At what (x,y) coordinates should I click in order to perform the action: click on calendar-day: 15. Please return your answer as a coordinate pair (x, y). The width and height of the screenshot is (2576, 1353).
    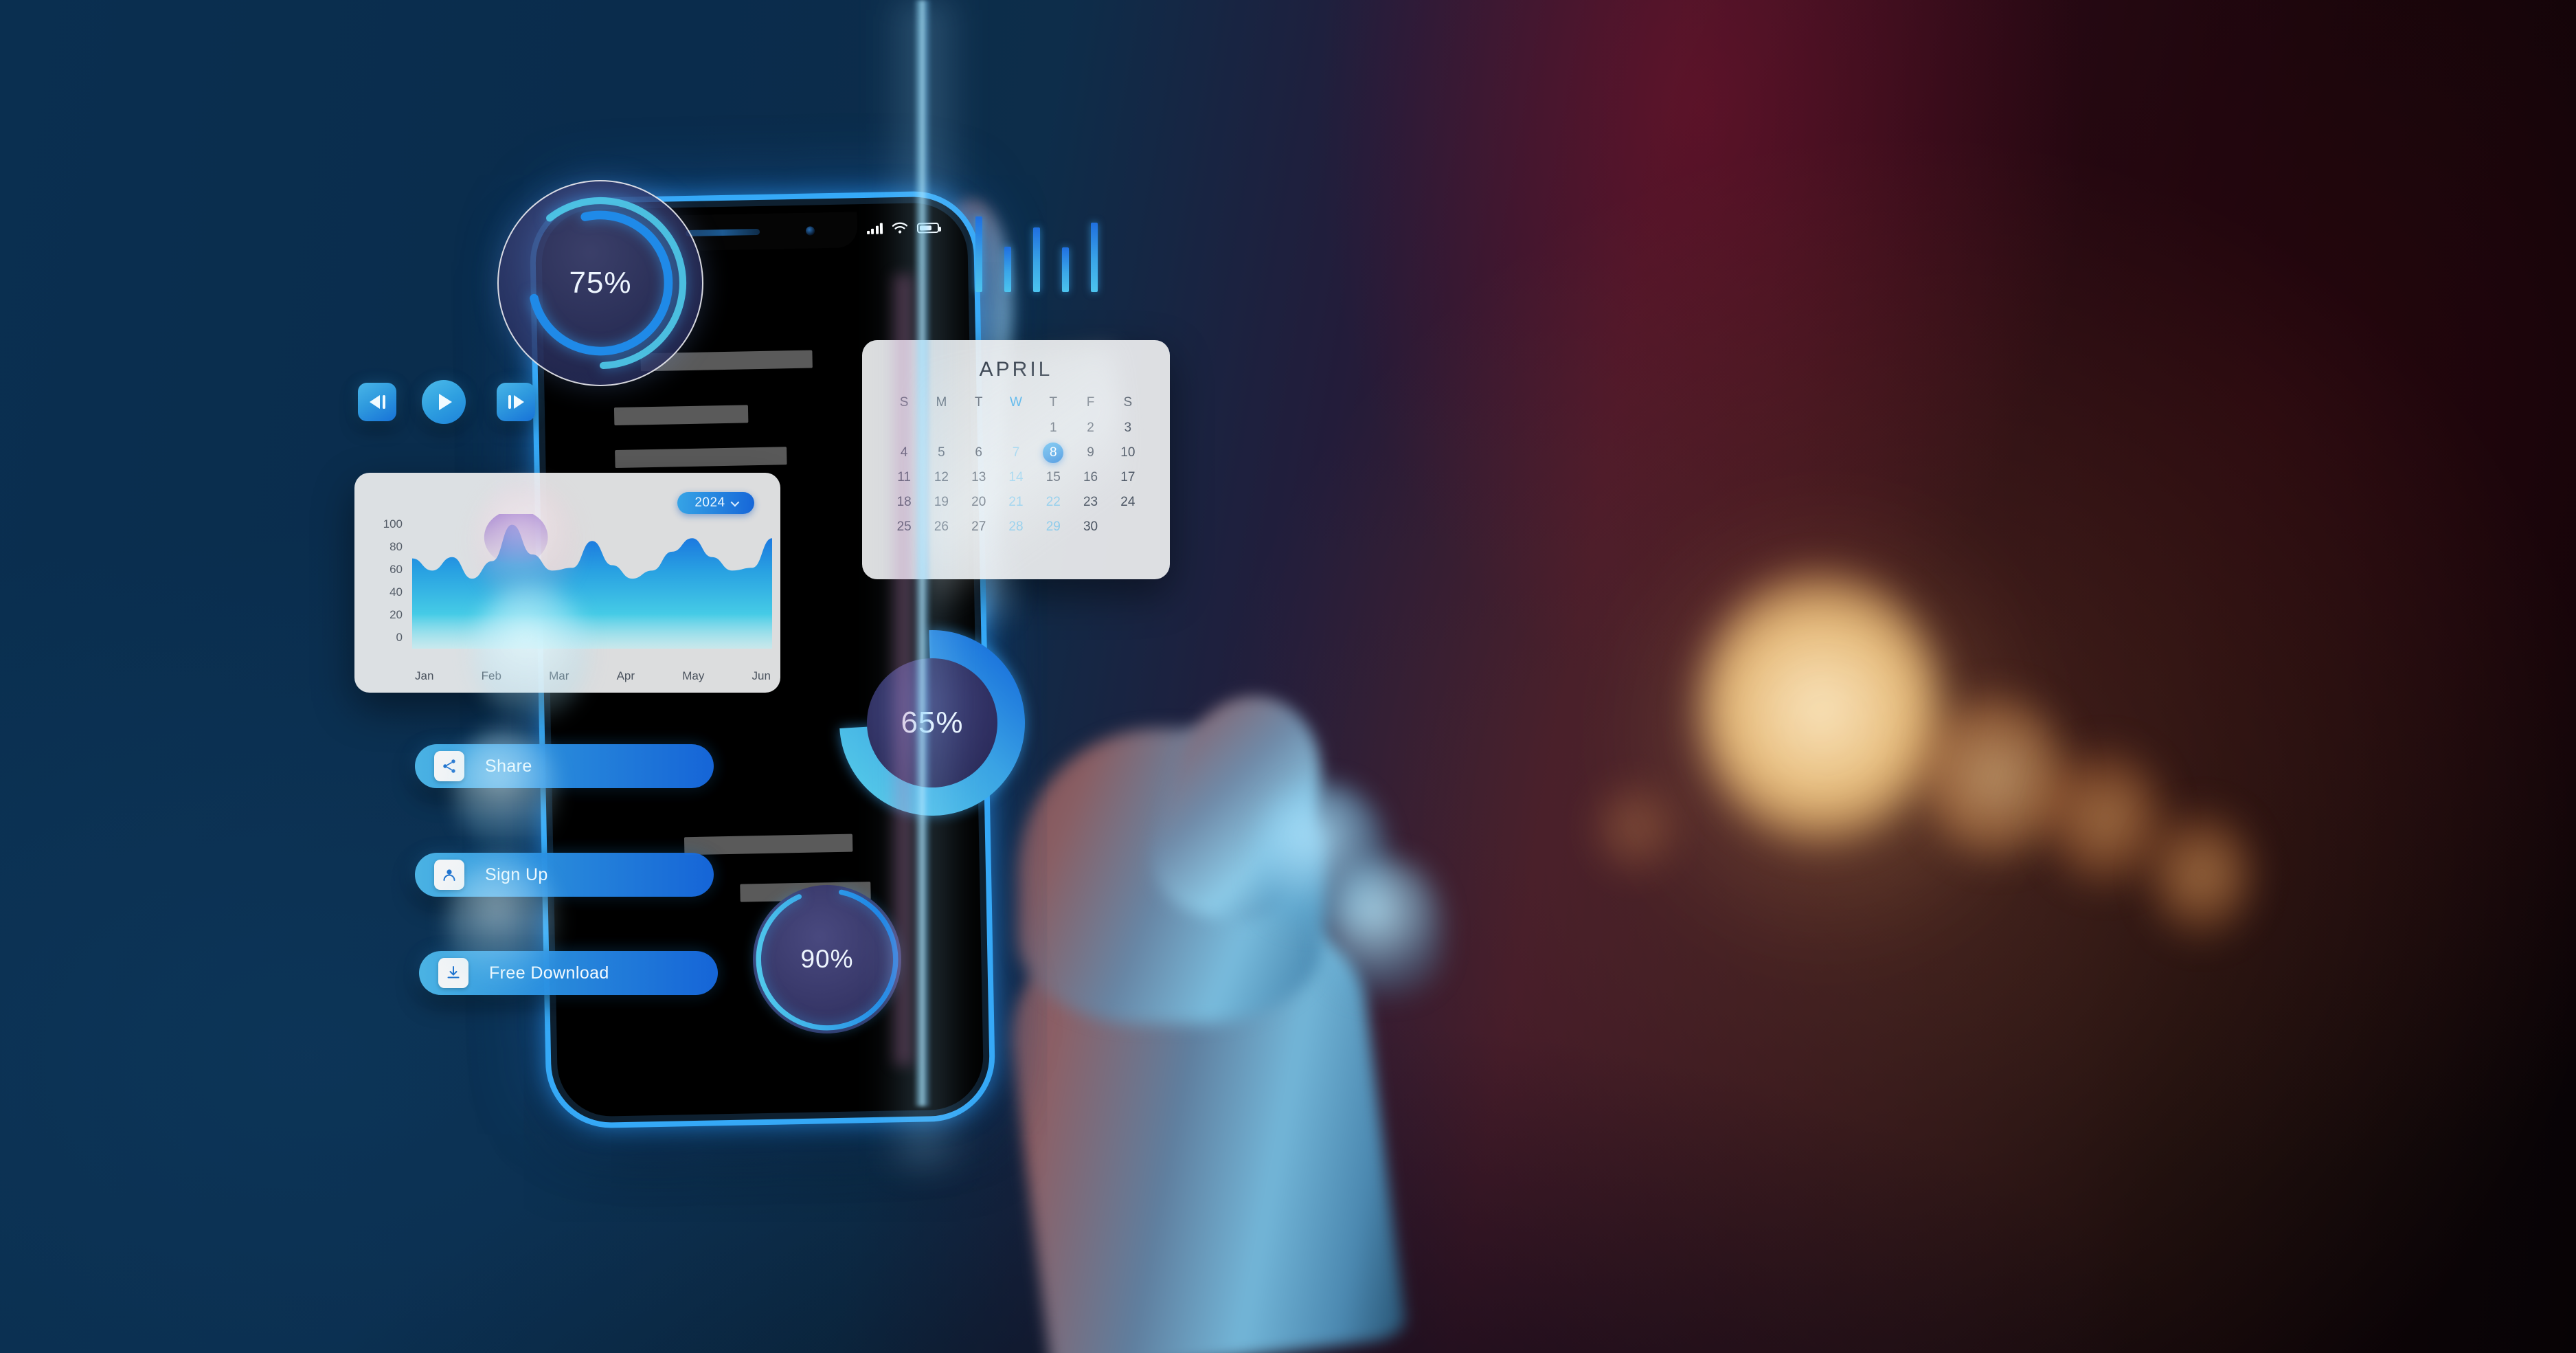
    Looking at the image, I should click on (1053, 477).